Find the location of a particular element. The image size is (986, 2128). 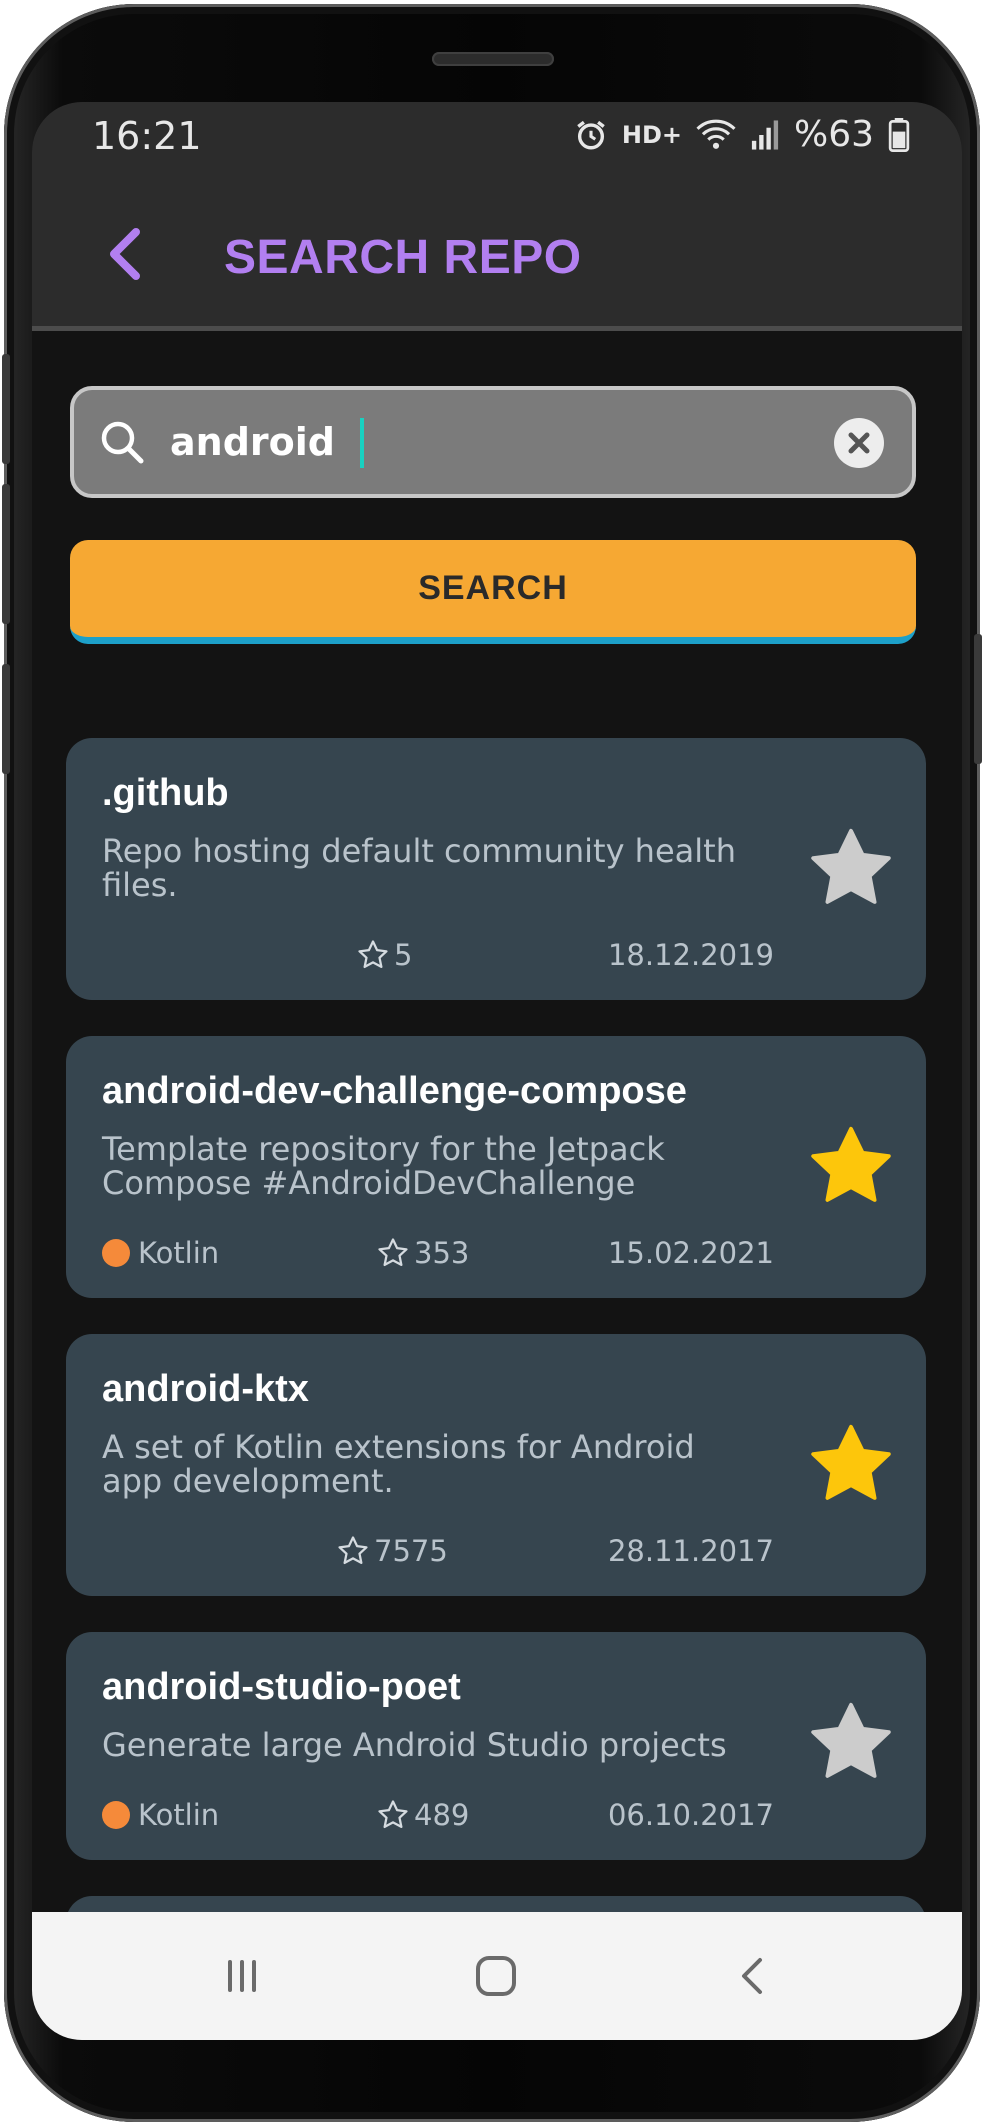

star-count: 353 is located at coordinates (422, 1253).